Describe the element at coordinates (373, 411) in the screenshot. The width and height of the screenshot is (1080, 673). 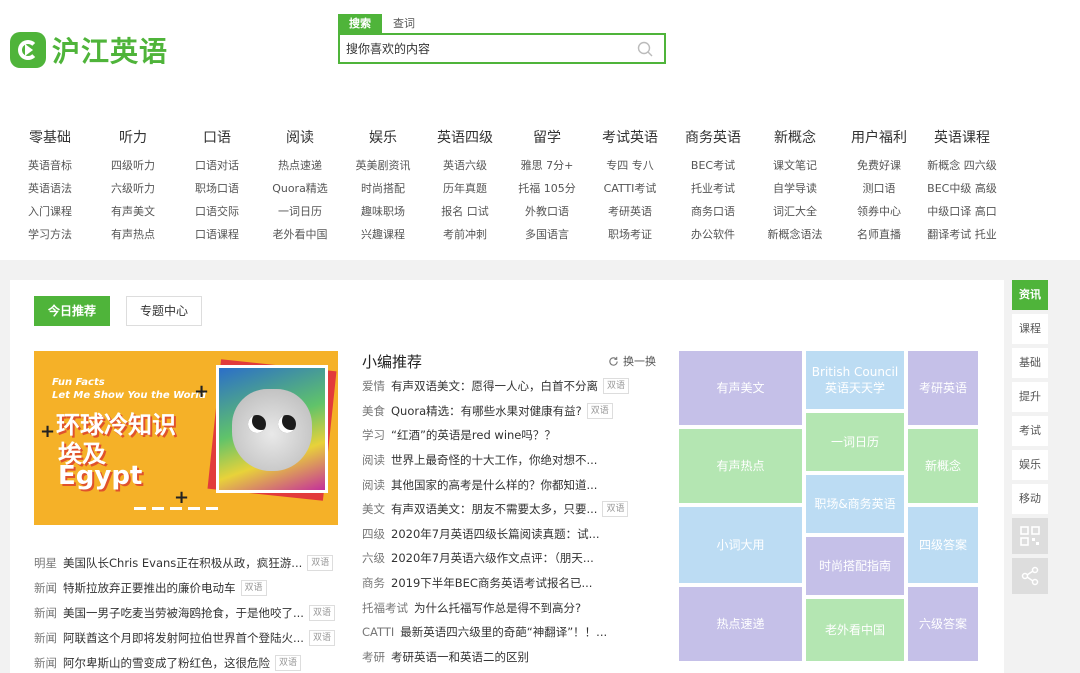
I see `item-category: 美食` at that location.